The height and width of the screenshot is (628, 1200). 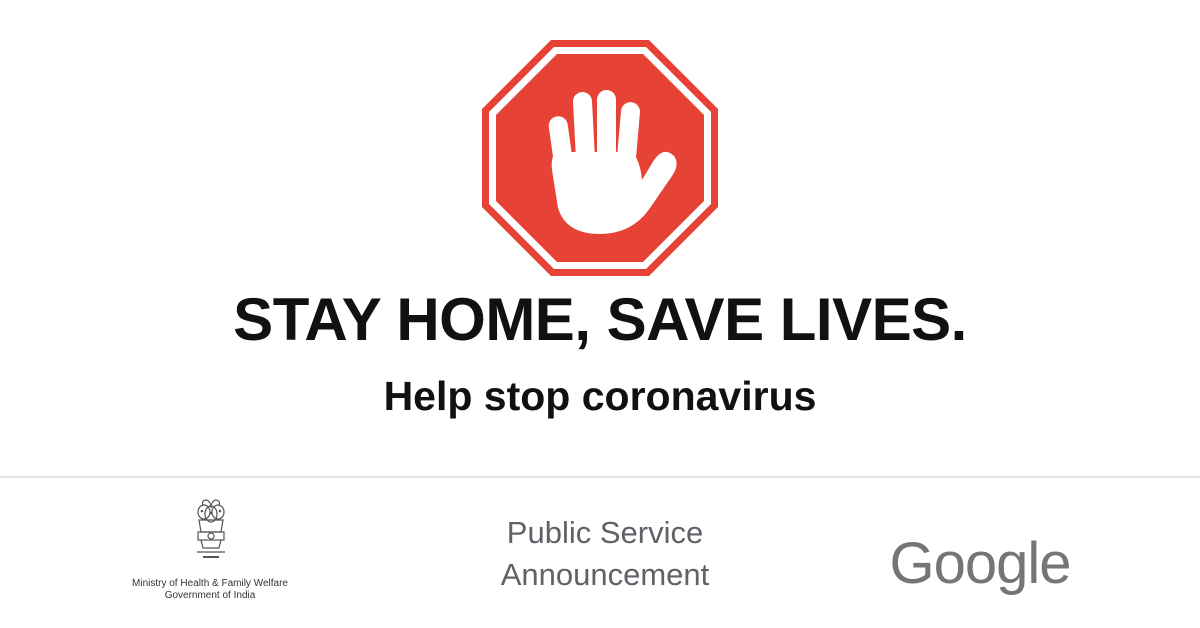 I want to click on google-logo: Google, so click(x=980, y=563).